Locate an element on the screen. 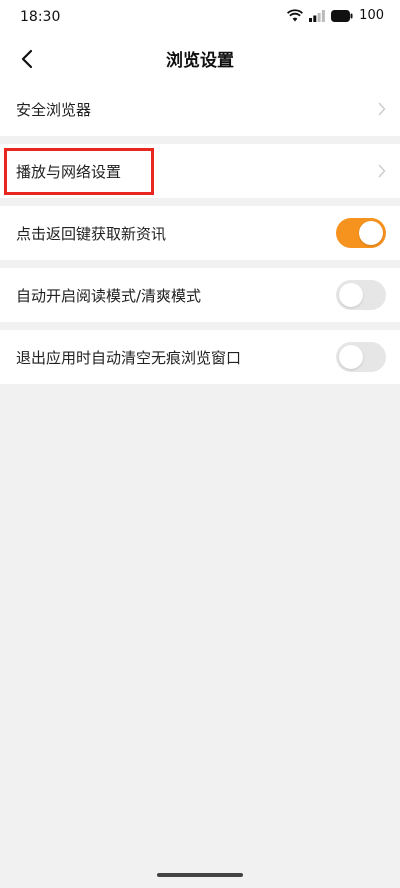  settings-item-label: 安全浏览器 is located at coordinates (54, 109).